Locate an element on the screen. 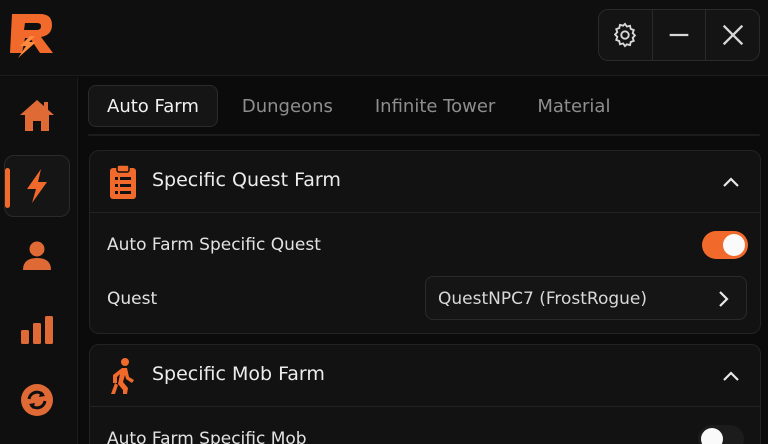 This screenshot has height=444, width=768. sidebar-item-stats is located at coordinates (37, 328).